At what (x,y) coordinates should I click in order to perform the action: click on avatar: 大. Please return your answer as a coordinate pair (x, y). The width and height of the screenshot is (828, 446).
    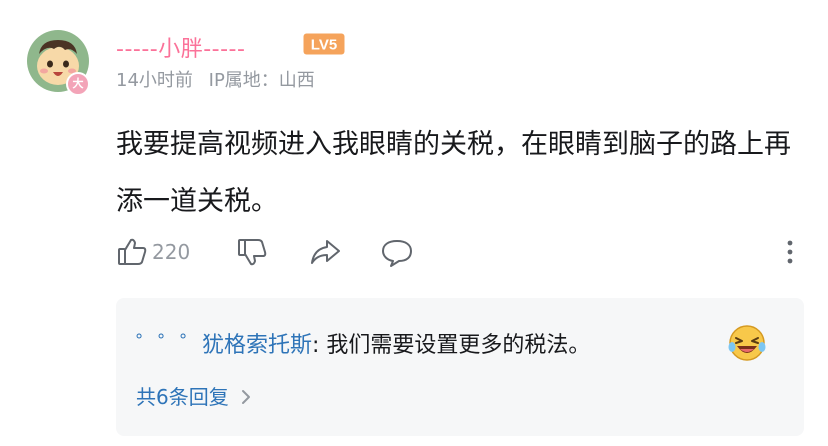
    Looking at the image, I should click on (58, 63).